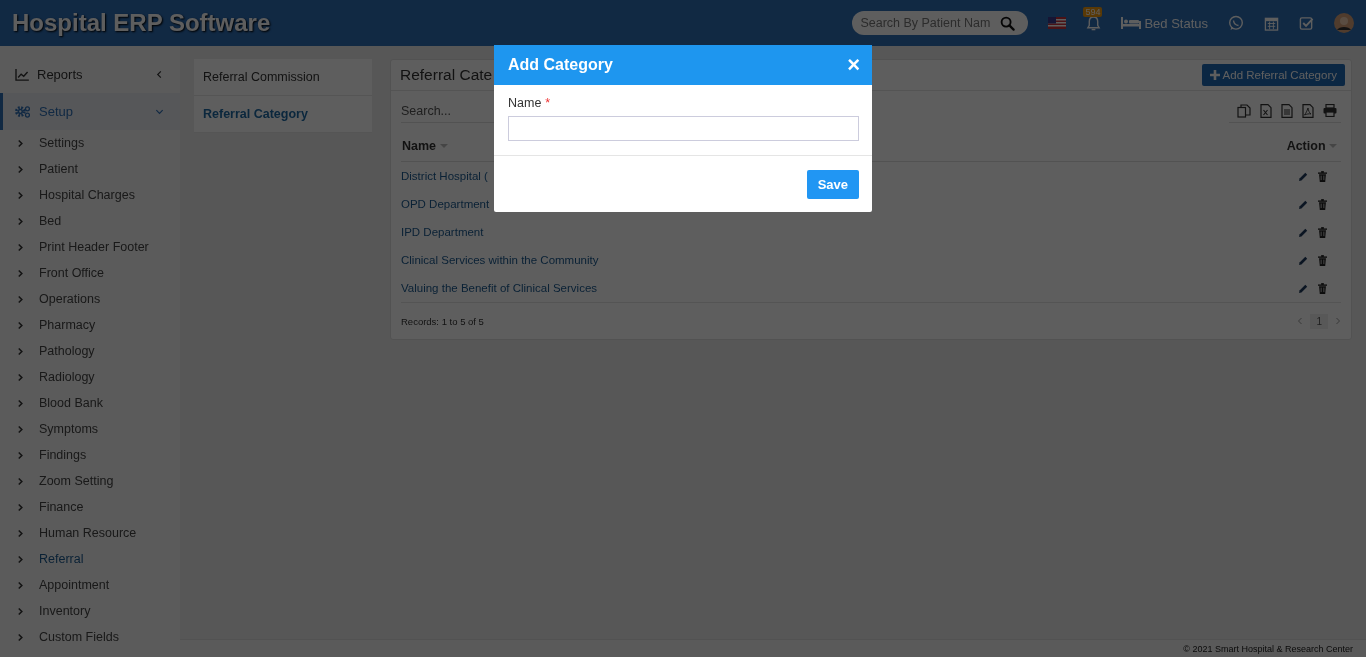  I want to click on checkbox-icon, so click(1306, 23).